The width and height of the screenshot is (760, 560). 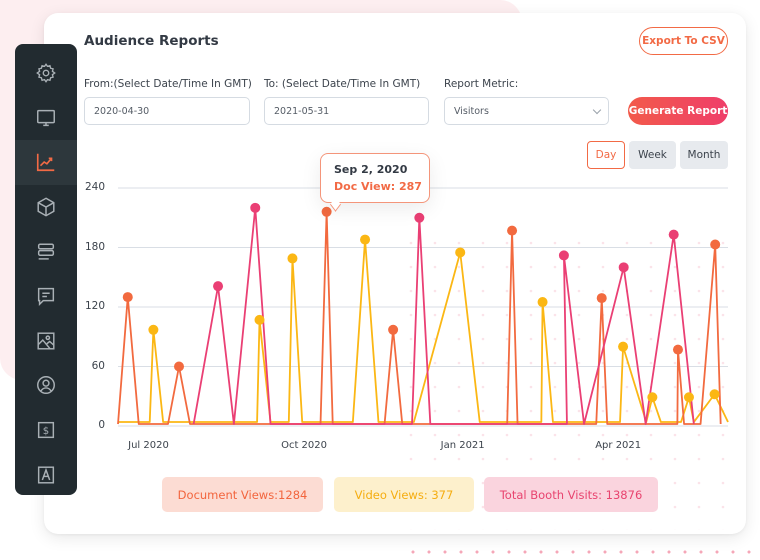 I want to click on sidebar-item-payments: $, so click(x=46, y=430).